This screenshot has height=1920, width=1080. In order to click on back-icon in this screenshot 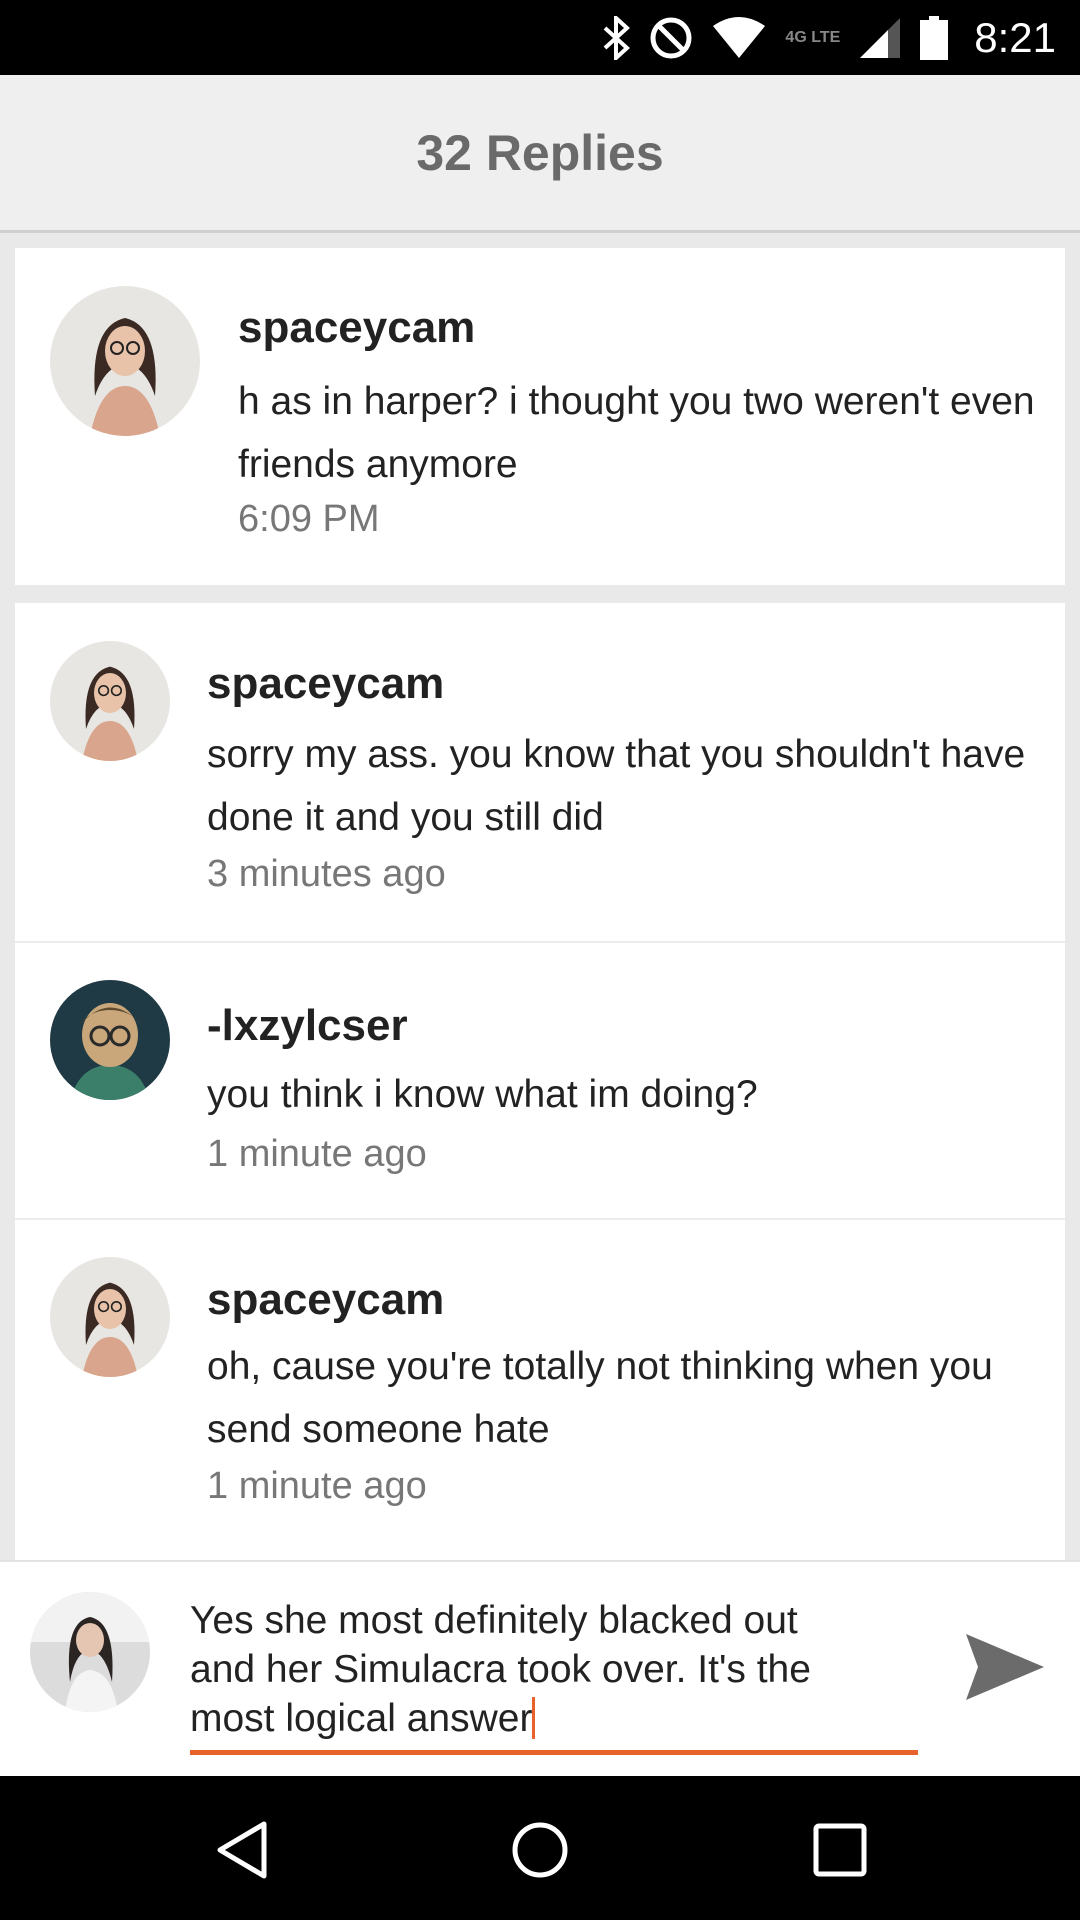, I will do `click(242, 1850)`.